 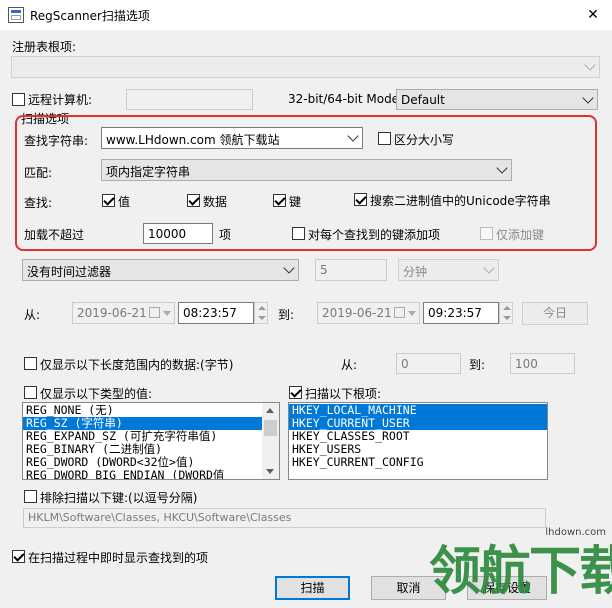 What do you see at coordinates (461, 313) in the screenshot?
I see `to-time-input: 09:23:57` at bounding box center [461, 313].